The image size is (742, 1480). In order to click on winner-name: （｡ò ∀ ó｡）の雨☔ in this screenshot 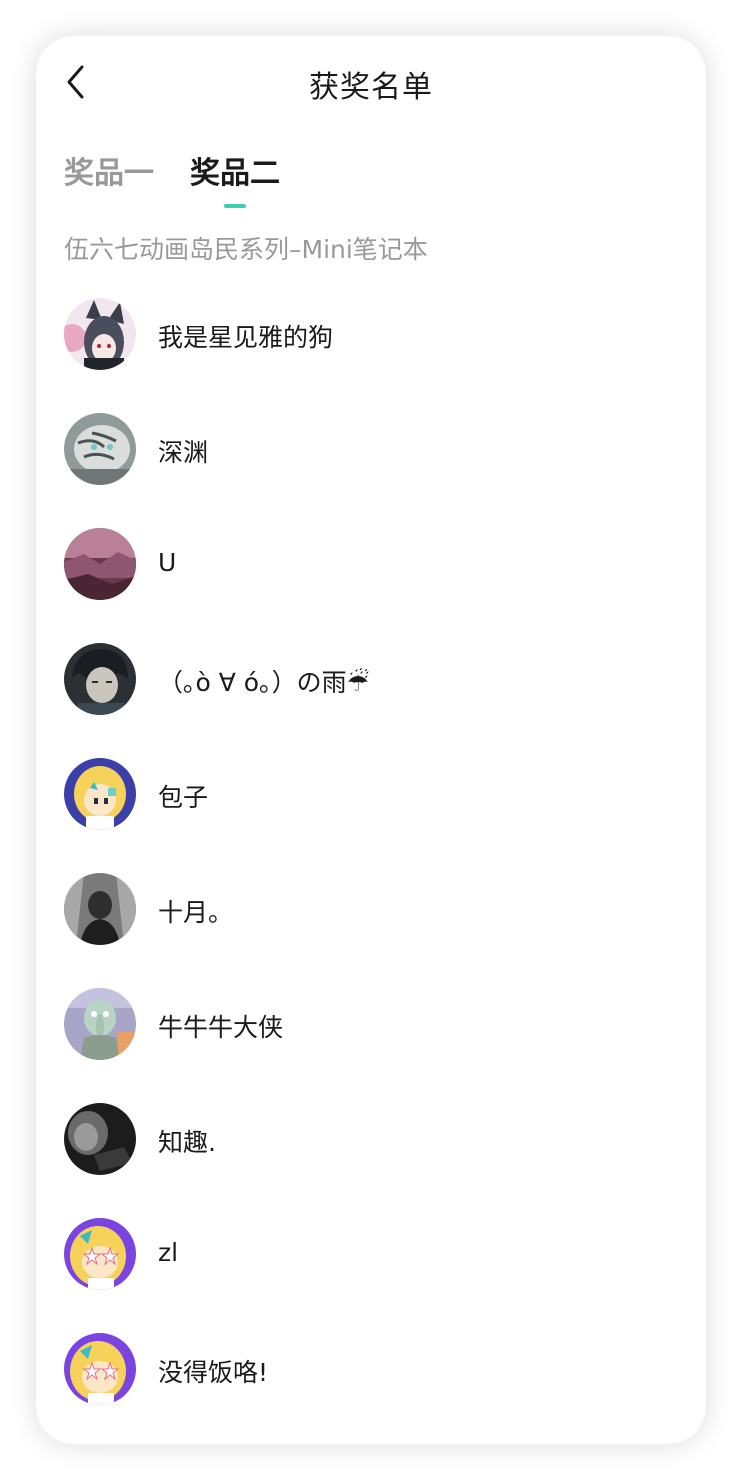, I will do `click(263, 682)`.